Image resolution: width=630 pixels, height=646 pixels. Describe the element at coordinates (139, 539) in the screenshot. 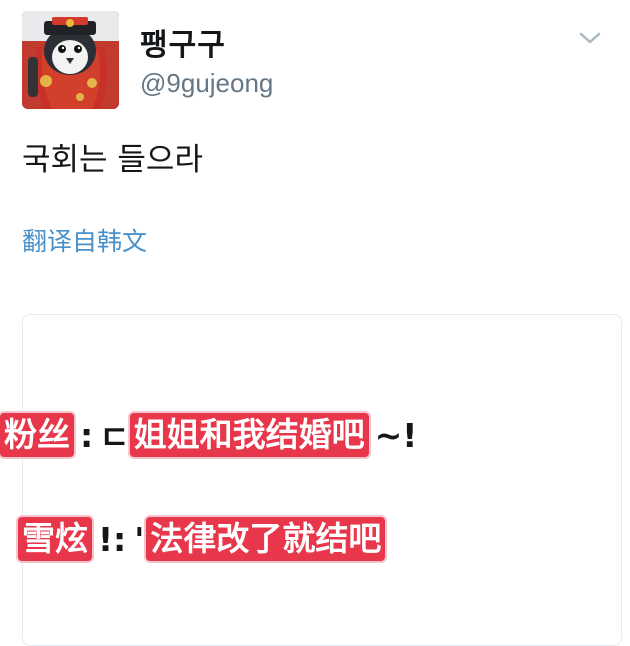

I see `caption-fragment: '` at that location.